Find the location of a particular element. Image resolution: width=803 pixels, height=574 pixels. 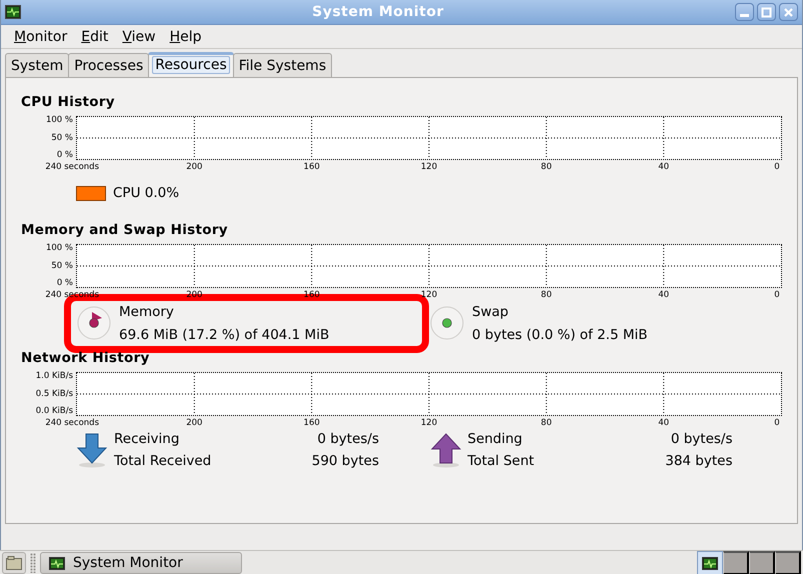

axis-label: 0.5 KiB/s is located at coordinates (54, 394).